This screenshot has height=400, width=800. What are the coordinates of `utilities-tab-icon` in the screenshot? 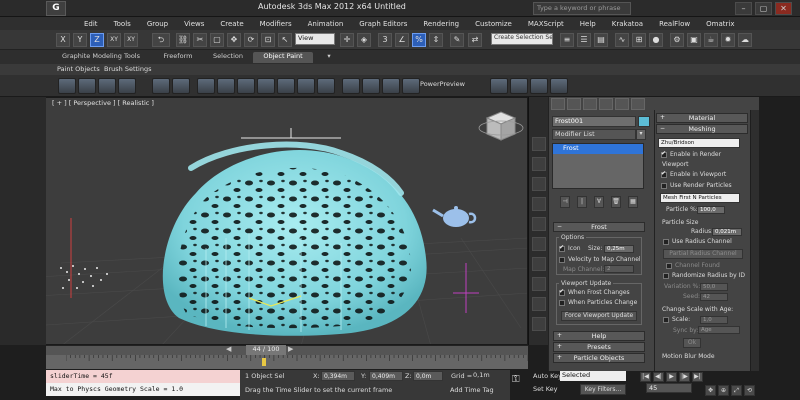 It's located at (638, 104).